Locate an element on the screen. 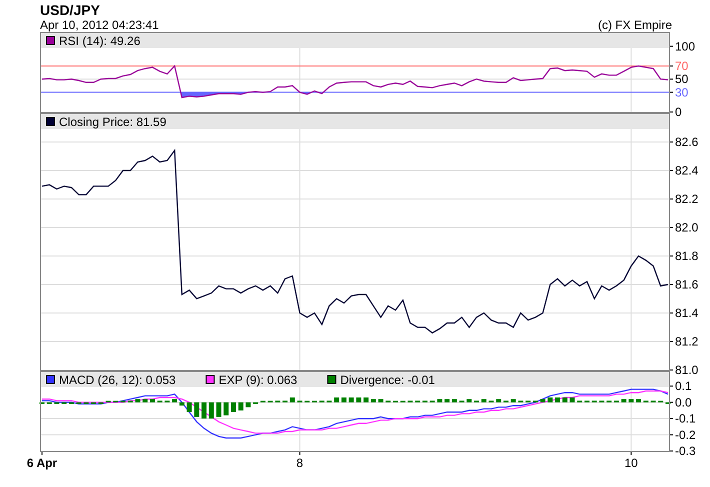 This screenshot has height=487, width=710. axis-label: 30 is located at coordinates (681, 92).